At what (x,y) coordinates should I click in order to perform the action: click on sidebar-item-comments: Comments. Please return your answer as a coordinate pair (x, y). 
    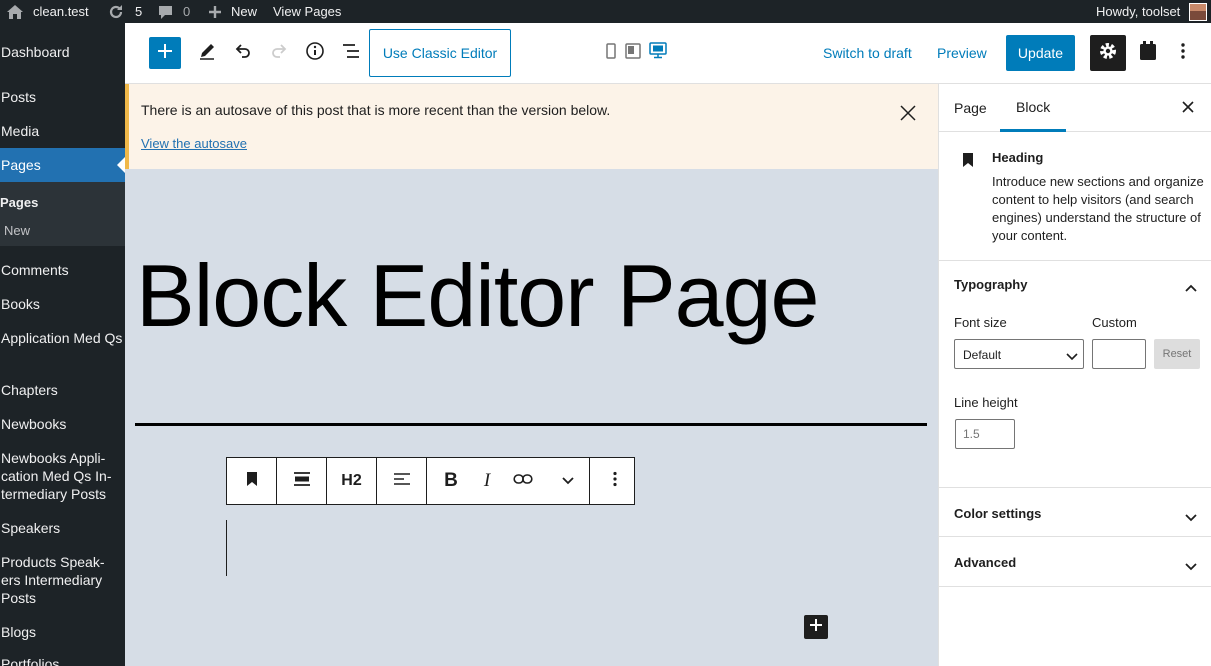
    Looking at the image, I should click on (62, 270).